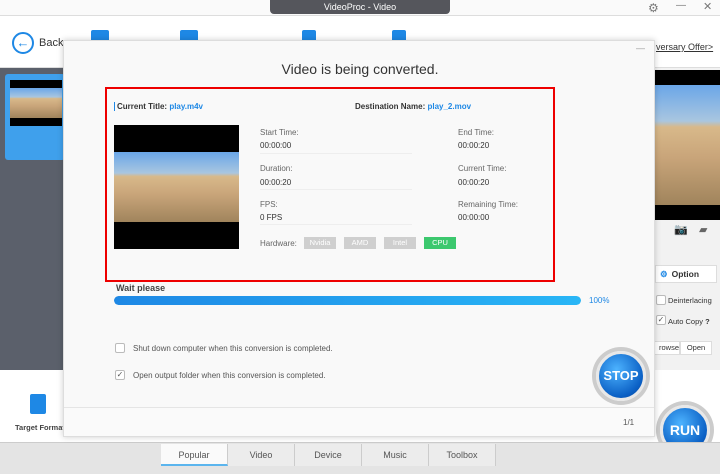 This screenshot has width=720, height=474. I want to click on target-format-label: Target Format, so click(40, 427).